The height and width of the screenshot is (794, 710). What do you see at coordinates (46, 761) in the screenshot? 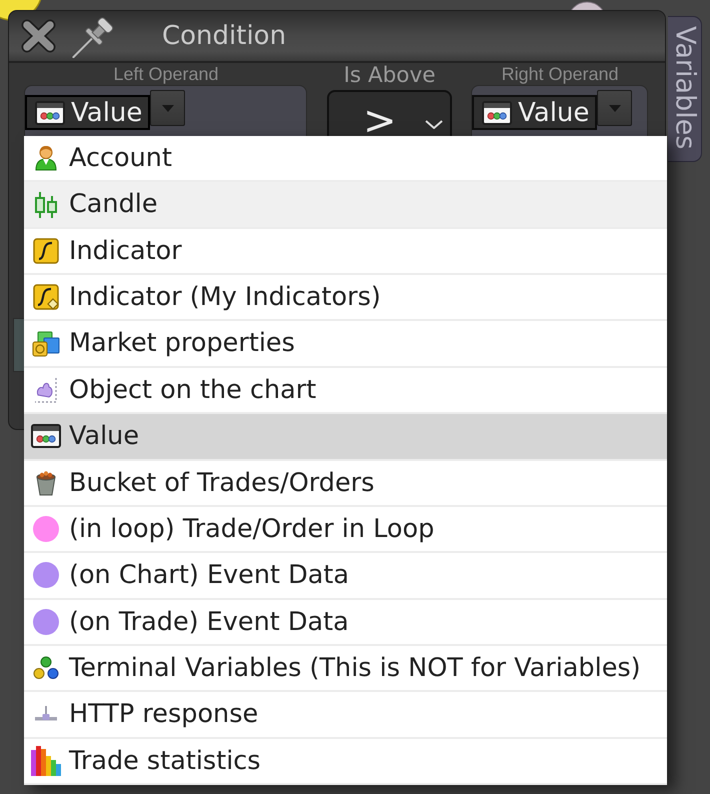
I see `bar-chart-icon` at bounding box center [46, 761].